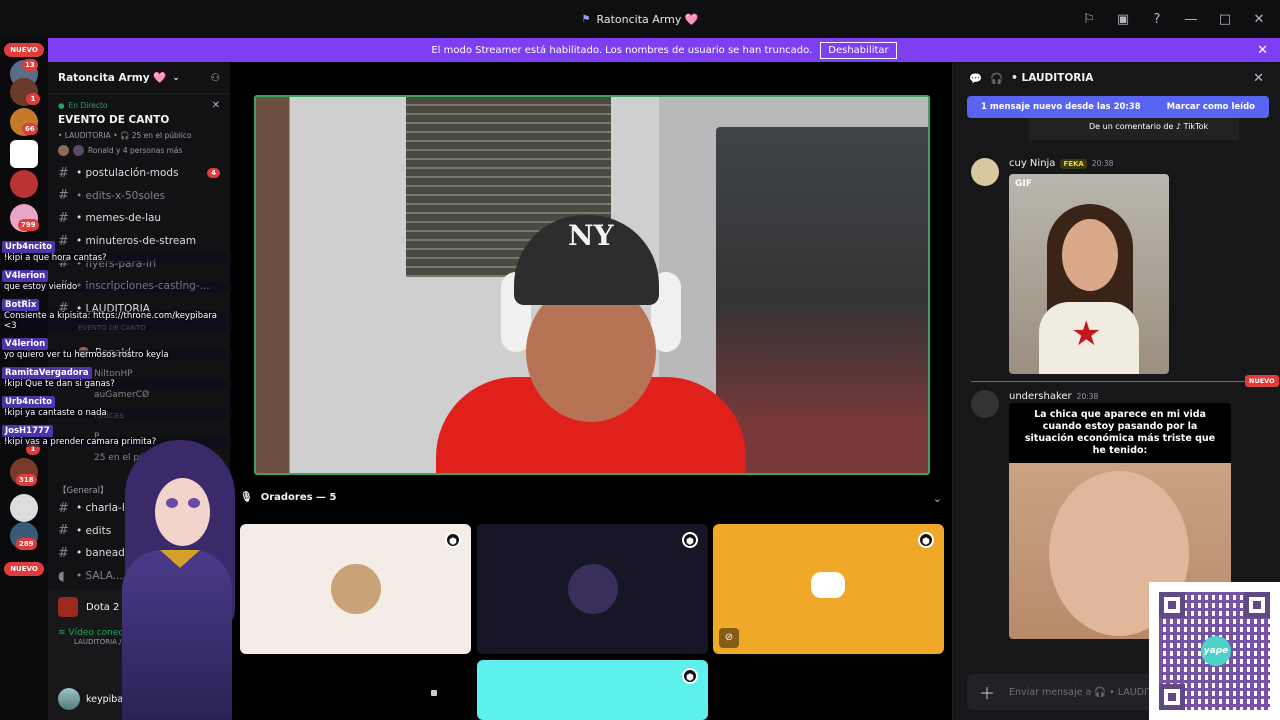 This screenshot has width=1280, height=720. Describe the element at coordinates (1225, 19) in the screenshot. I see `maximize-icon: □` at that location.